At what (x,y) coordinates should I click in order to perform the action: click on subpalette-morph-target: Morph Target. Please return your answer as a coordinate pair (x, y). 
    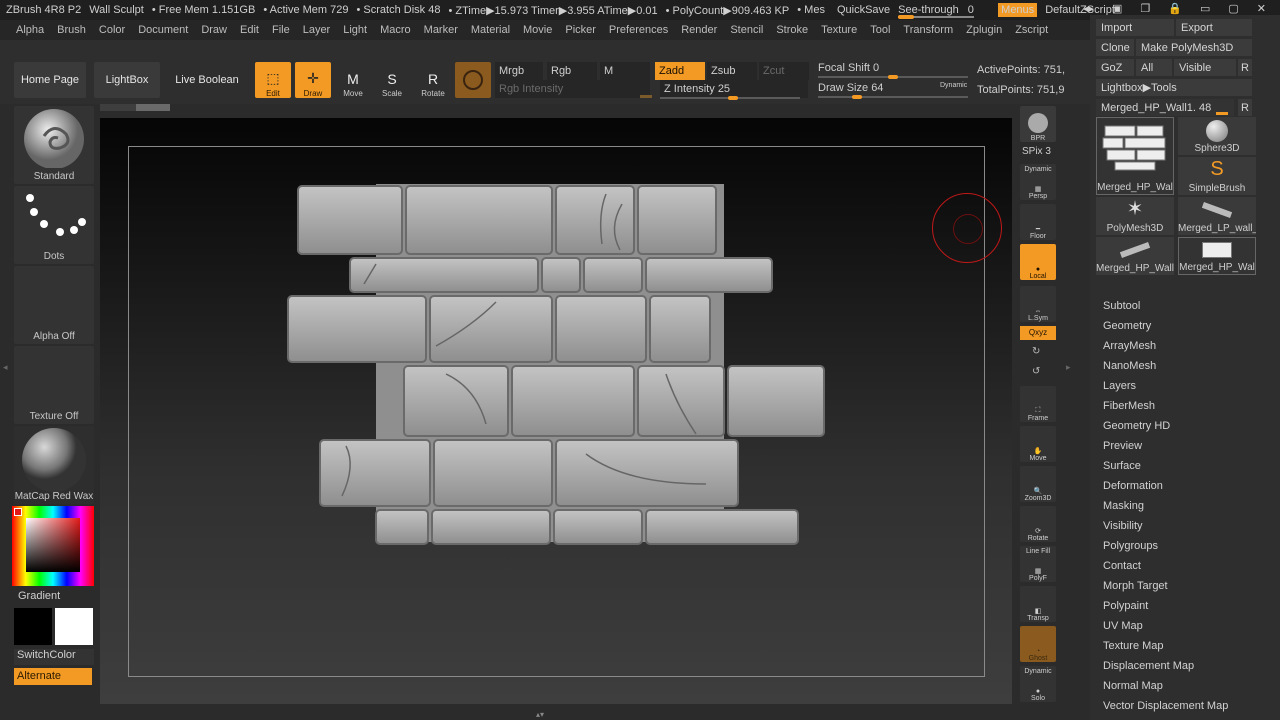
    Looking at the image, I should click on (1165, 586).